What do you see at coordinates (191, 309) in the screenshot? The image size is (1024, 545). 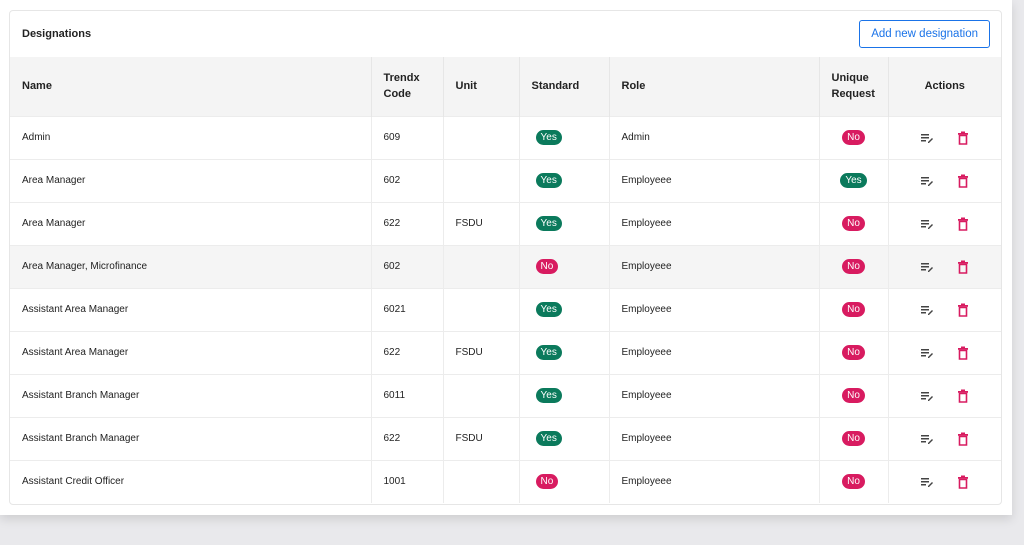 I see `cell-name: Assistant Area Manager` at bounding box center [191, 309].